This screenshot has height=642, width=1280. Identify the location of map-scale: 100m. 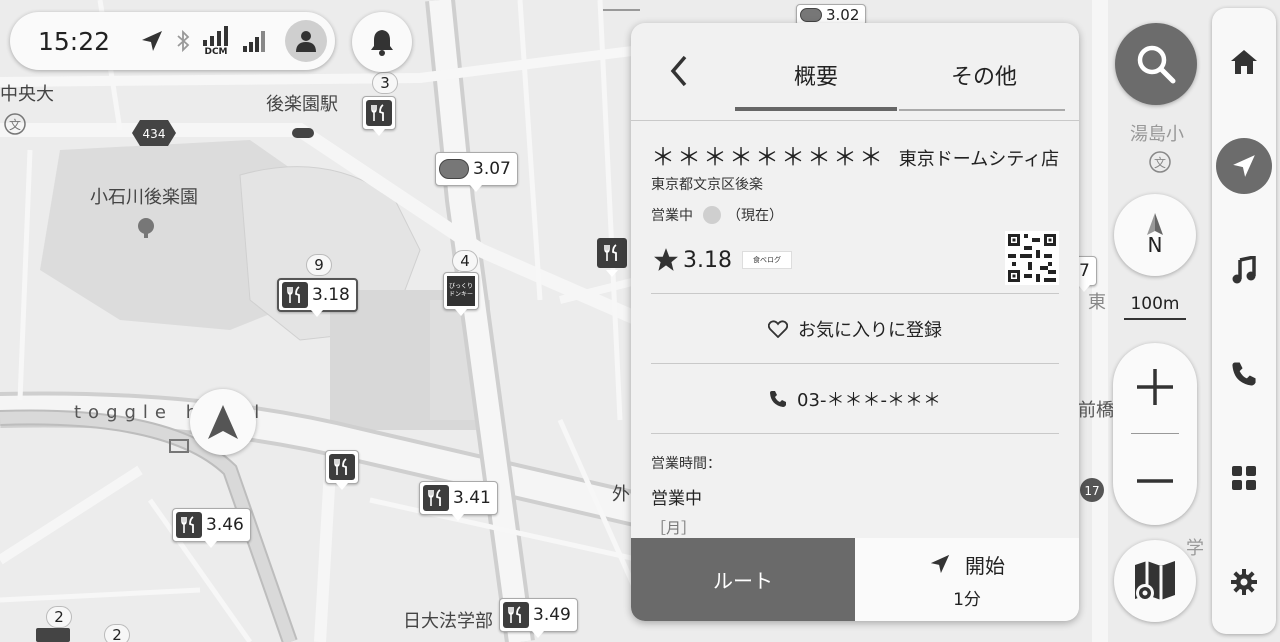
(1155, 307).